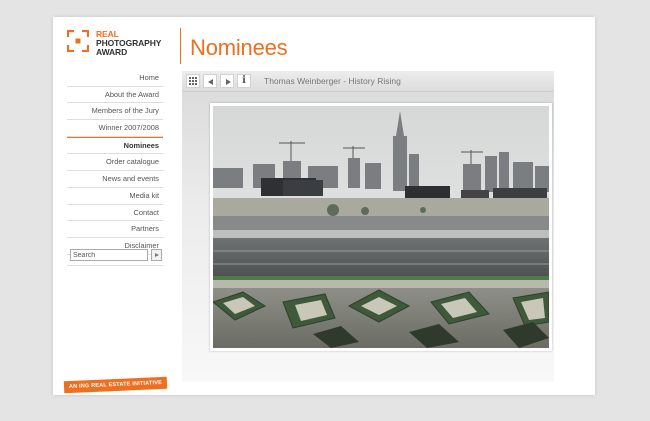 Image resolution: width=650 pixels, height=421 pixels. What do you see at coordinates (128, 43) in the screenshot?
I see `logo-text: REAL PHOTOGRAPHY AWARD` at bounding box center [128, 43].